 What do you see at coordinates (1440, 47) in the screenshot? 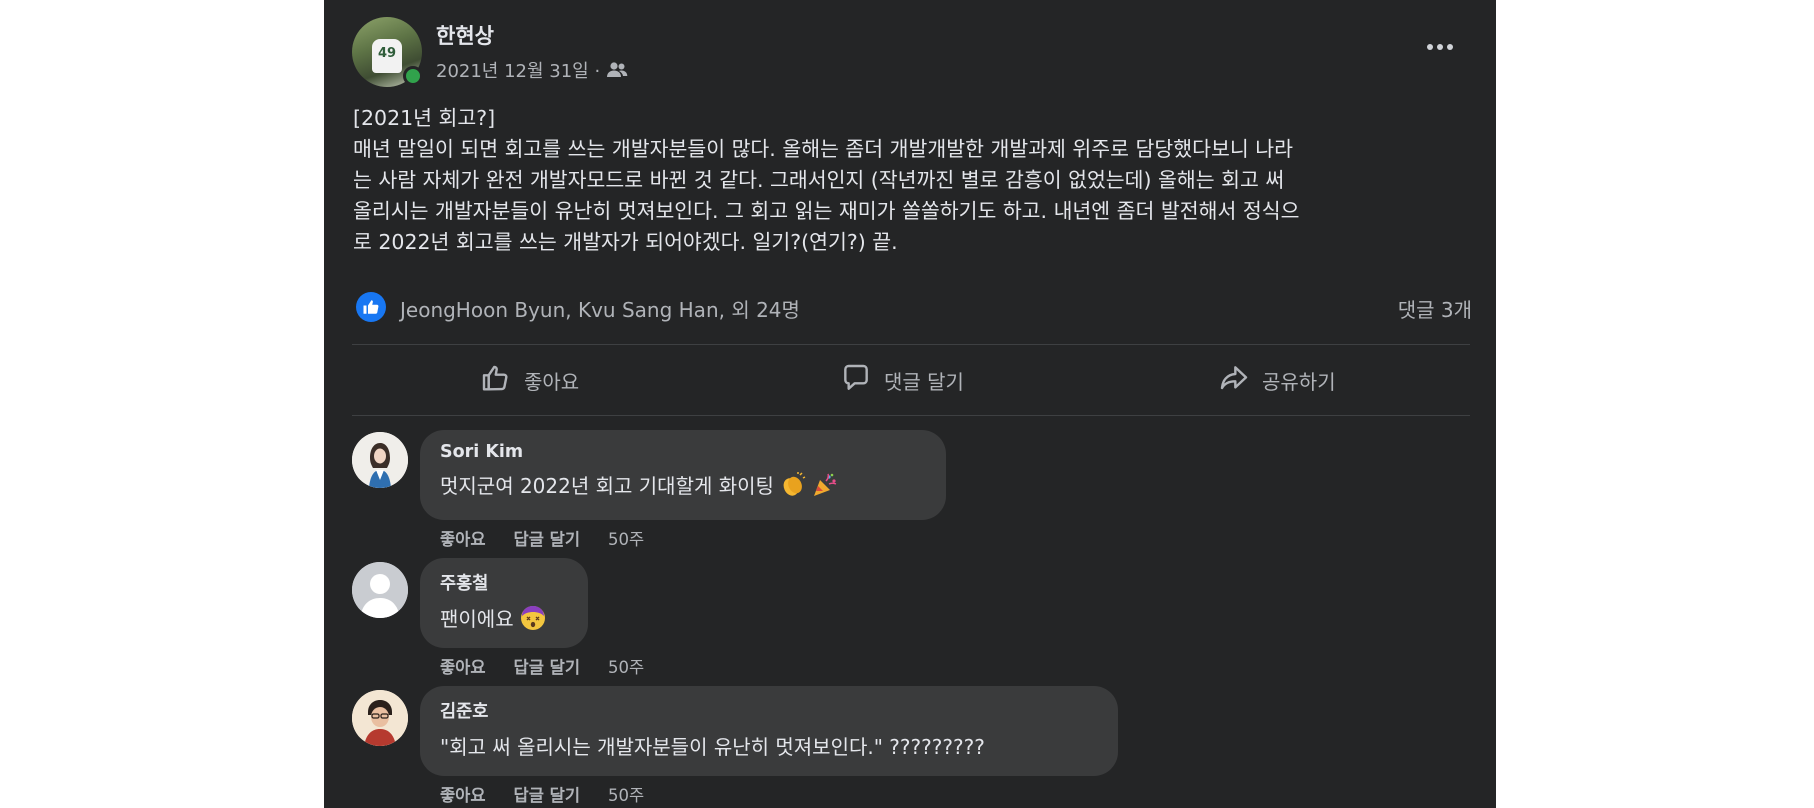
I see `more-options-icon` at bounding box center [1440, 47].